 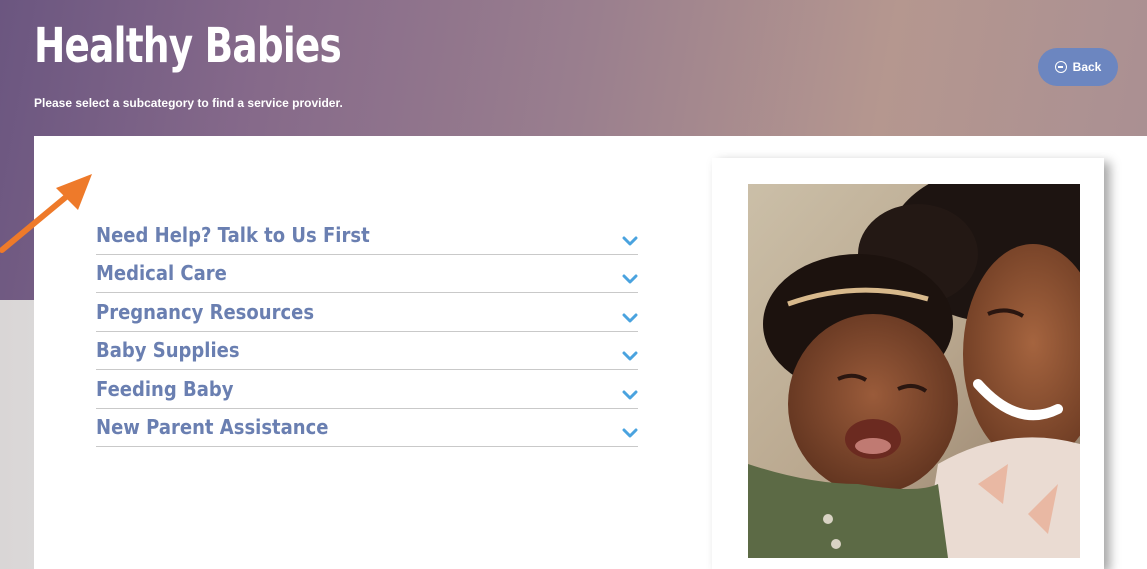 I want to click on accordion-item-label: Medical Care, so click(x=161, y=273).